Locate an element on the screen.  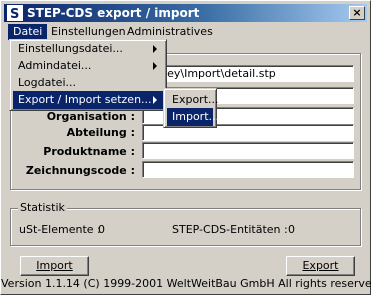
export-button-label: Export is located at coordinates (320, 265).